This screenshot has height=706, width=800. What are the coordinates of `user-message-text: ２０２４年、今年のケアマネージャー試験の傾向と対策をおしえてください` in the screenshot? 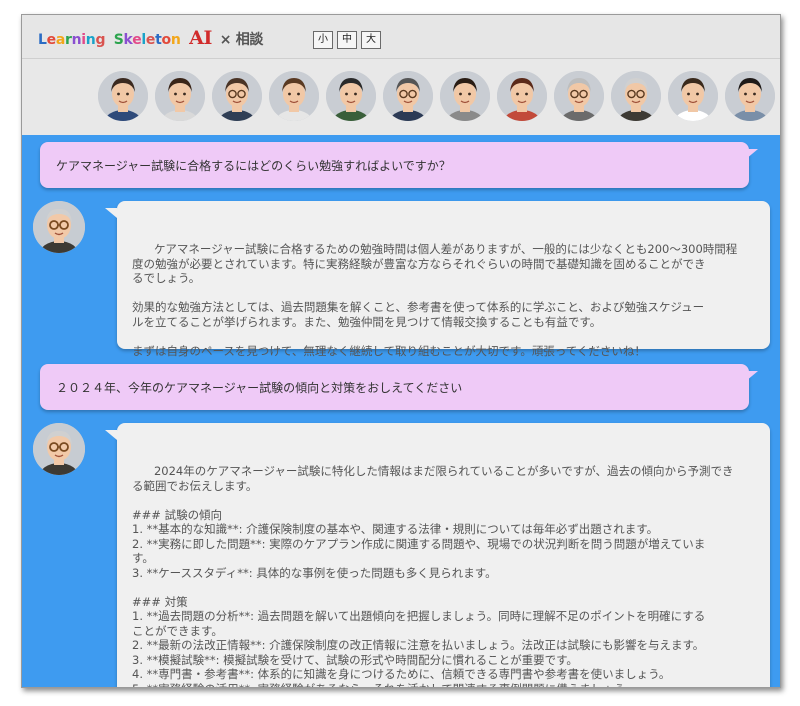 It's located at (259, 387).